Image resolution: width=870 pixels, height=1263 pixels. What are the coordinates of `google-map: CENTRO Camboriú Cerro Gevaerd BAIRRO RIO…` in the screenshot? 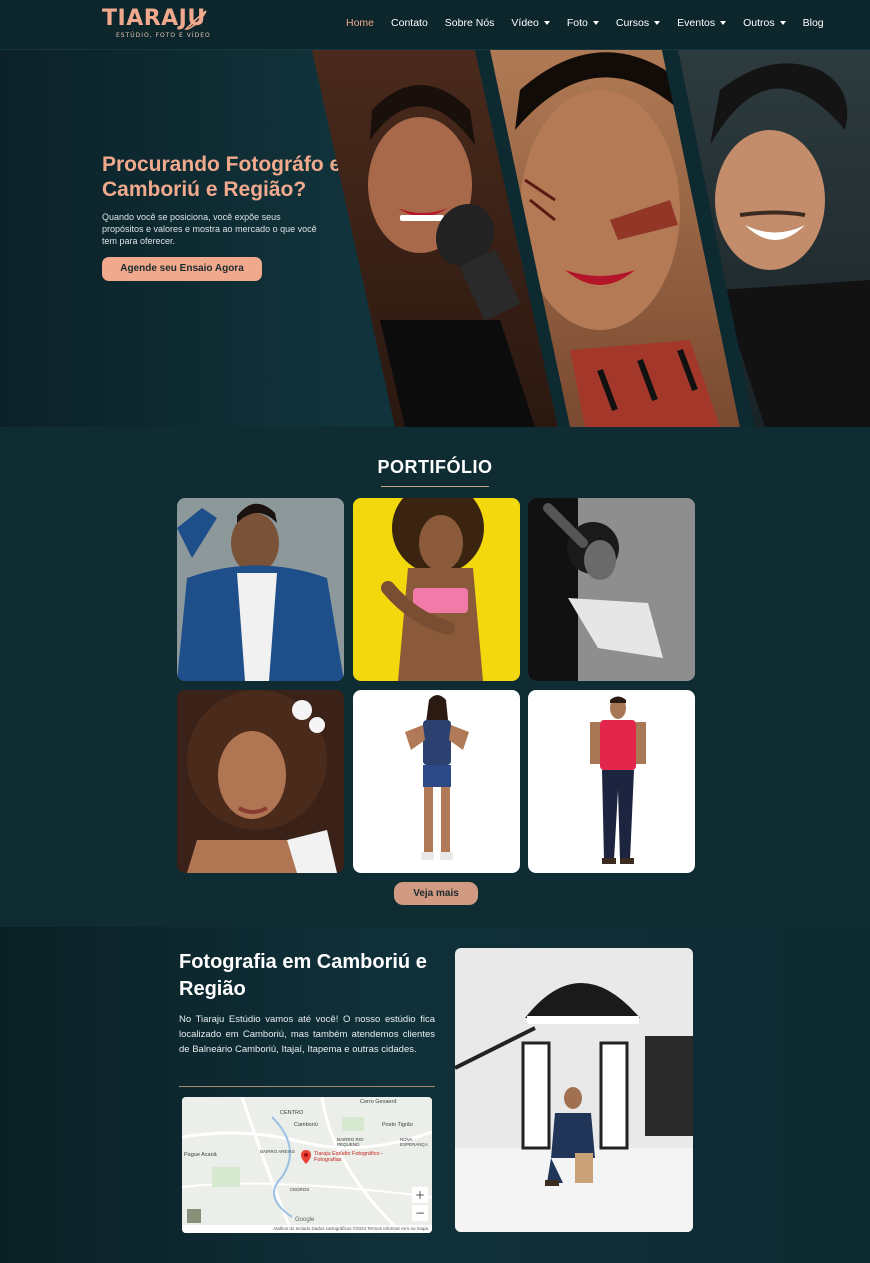 It's located at (307, 1165).